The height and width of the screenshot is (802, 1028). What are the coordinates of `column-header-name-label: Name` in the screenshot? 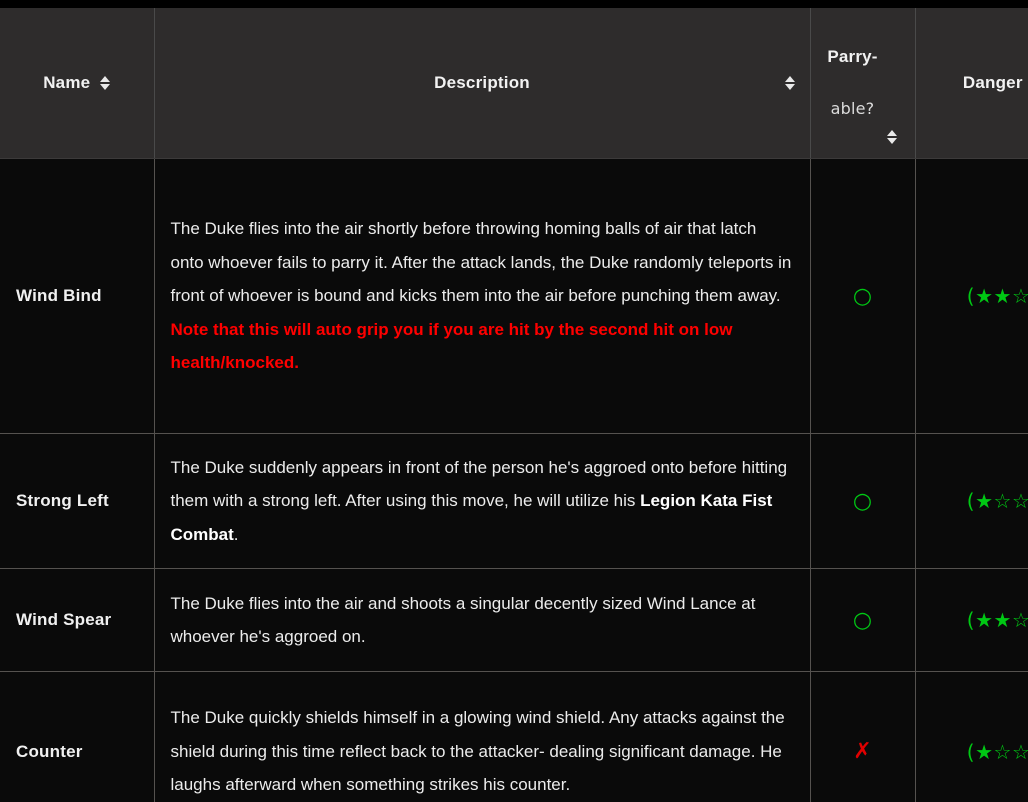 It's located at (67, 82).